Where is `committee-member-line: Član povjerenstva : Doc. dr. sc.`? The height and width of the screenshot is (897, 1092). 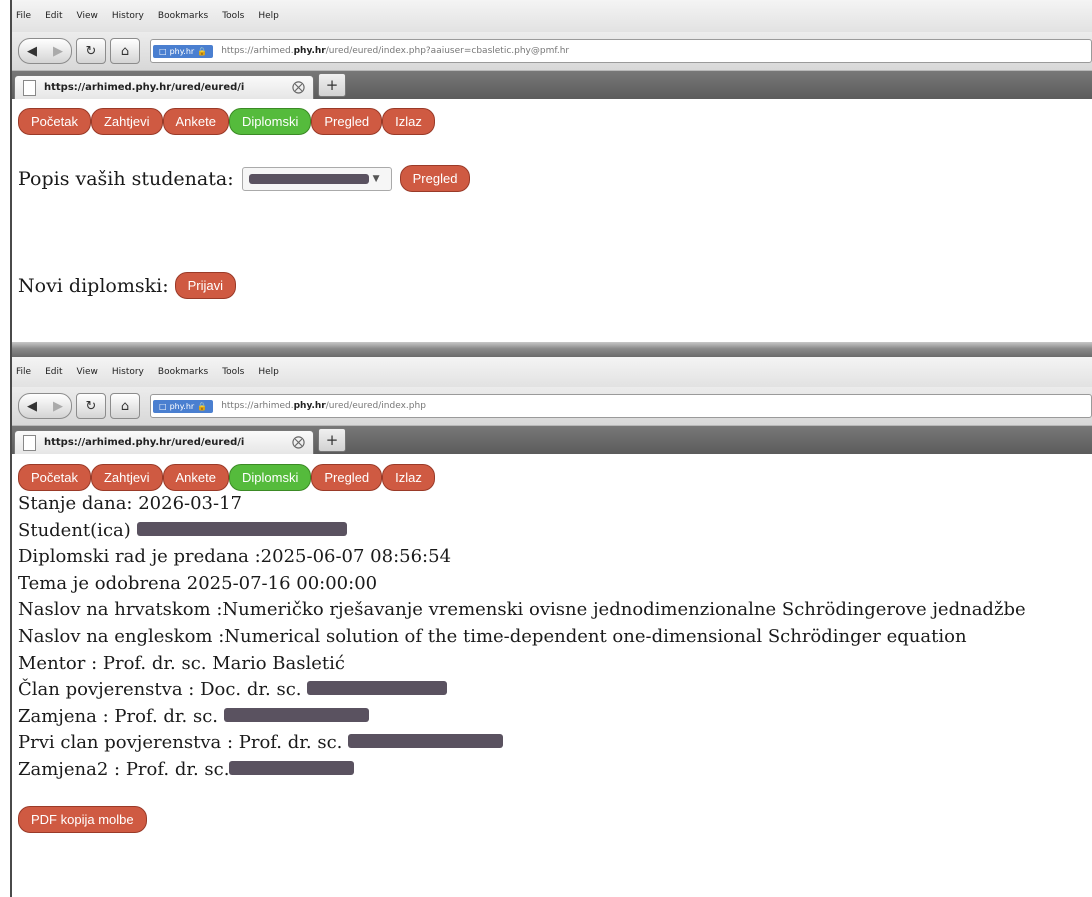 committee-member-line: Član povjerenstva : Doc. dr. sc. is located at coordinates (555, 690).